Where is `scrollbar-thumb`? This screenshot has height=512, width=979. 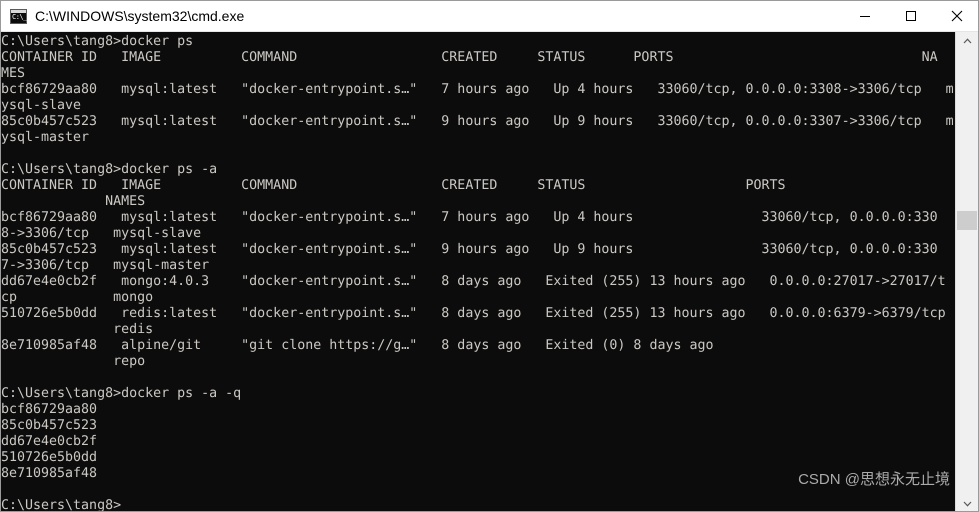 scrollbar-thumb is located at coordinates (967, 220).